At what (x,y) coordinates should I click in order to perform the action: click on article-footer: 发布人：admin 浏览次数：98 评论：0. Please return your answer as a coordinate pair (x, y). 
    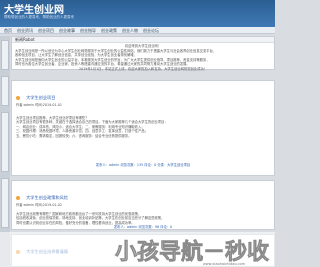
    Looking at the image, I should click on (143, 227).